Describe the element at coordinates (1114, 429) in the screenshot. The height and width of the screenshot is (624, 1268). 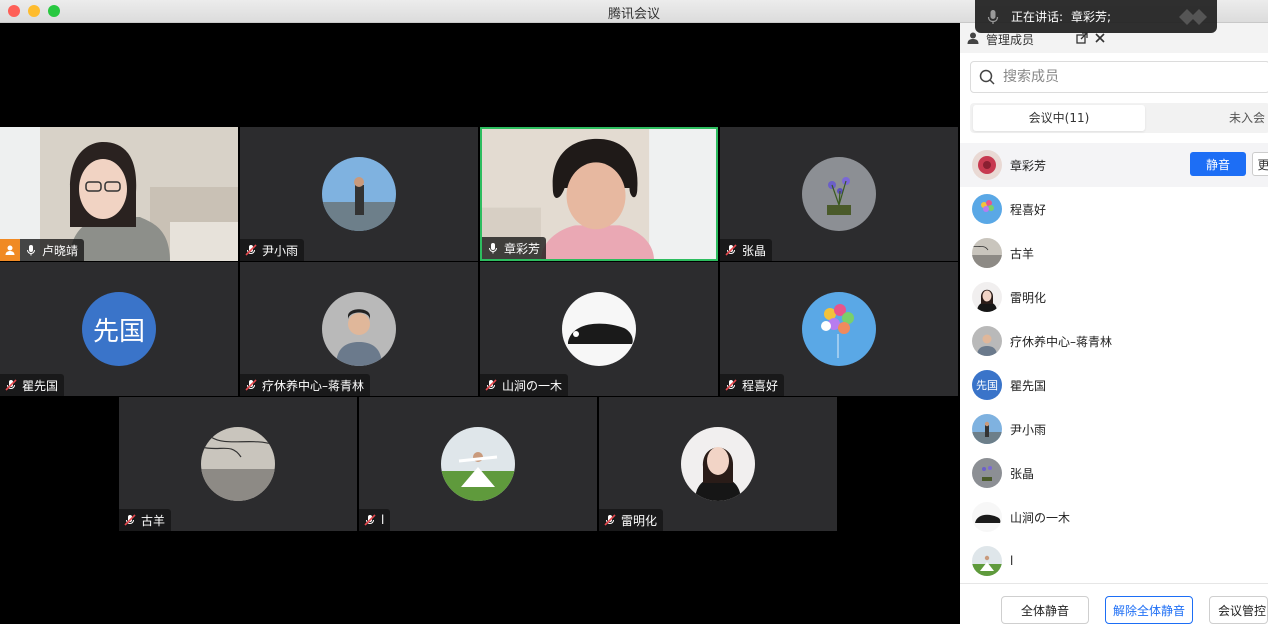
I see `member-row: 尹小雨` at that location.